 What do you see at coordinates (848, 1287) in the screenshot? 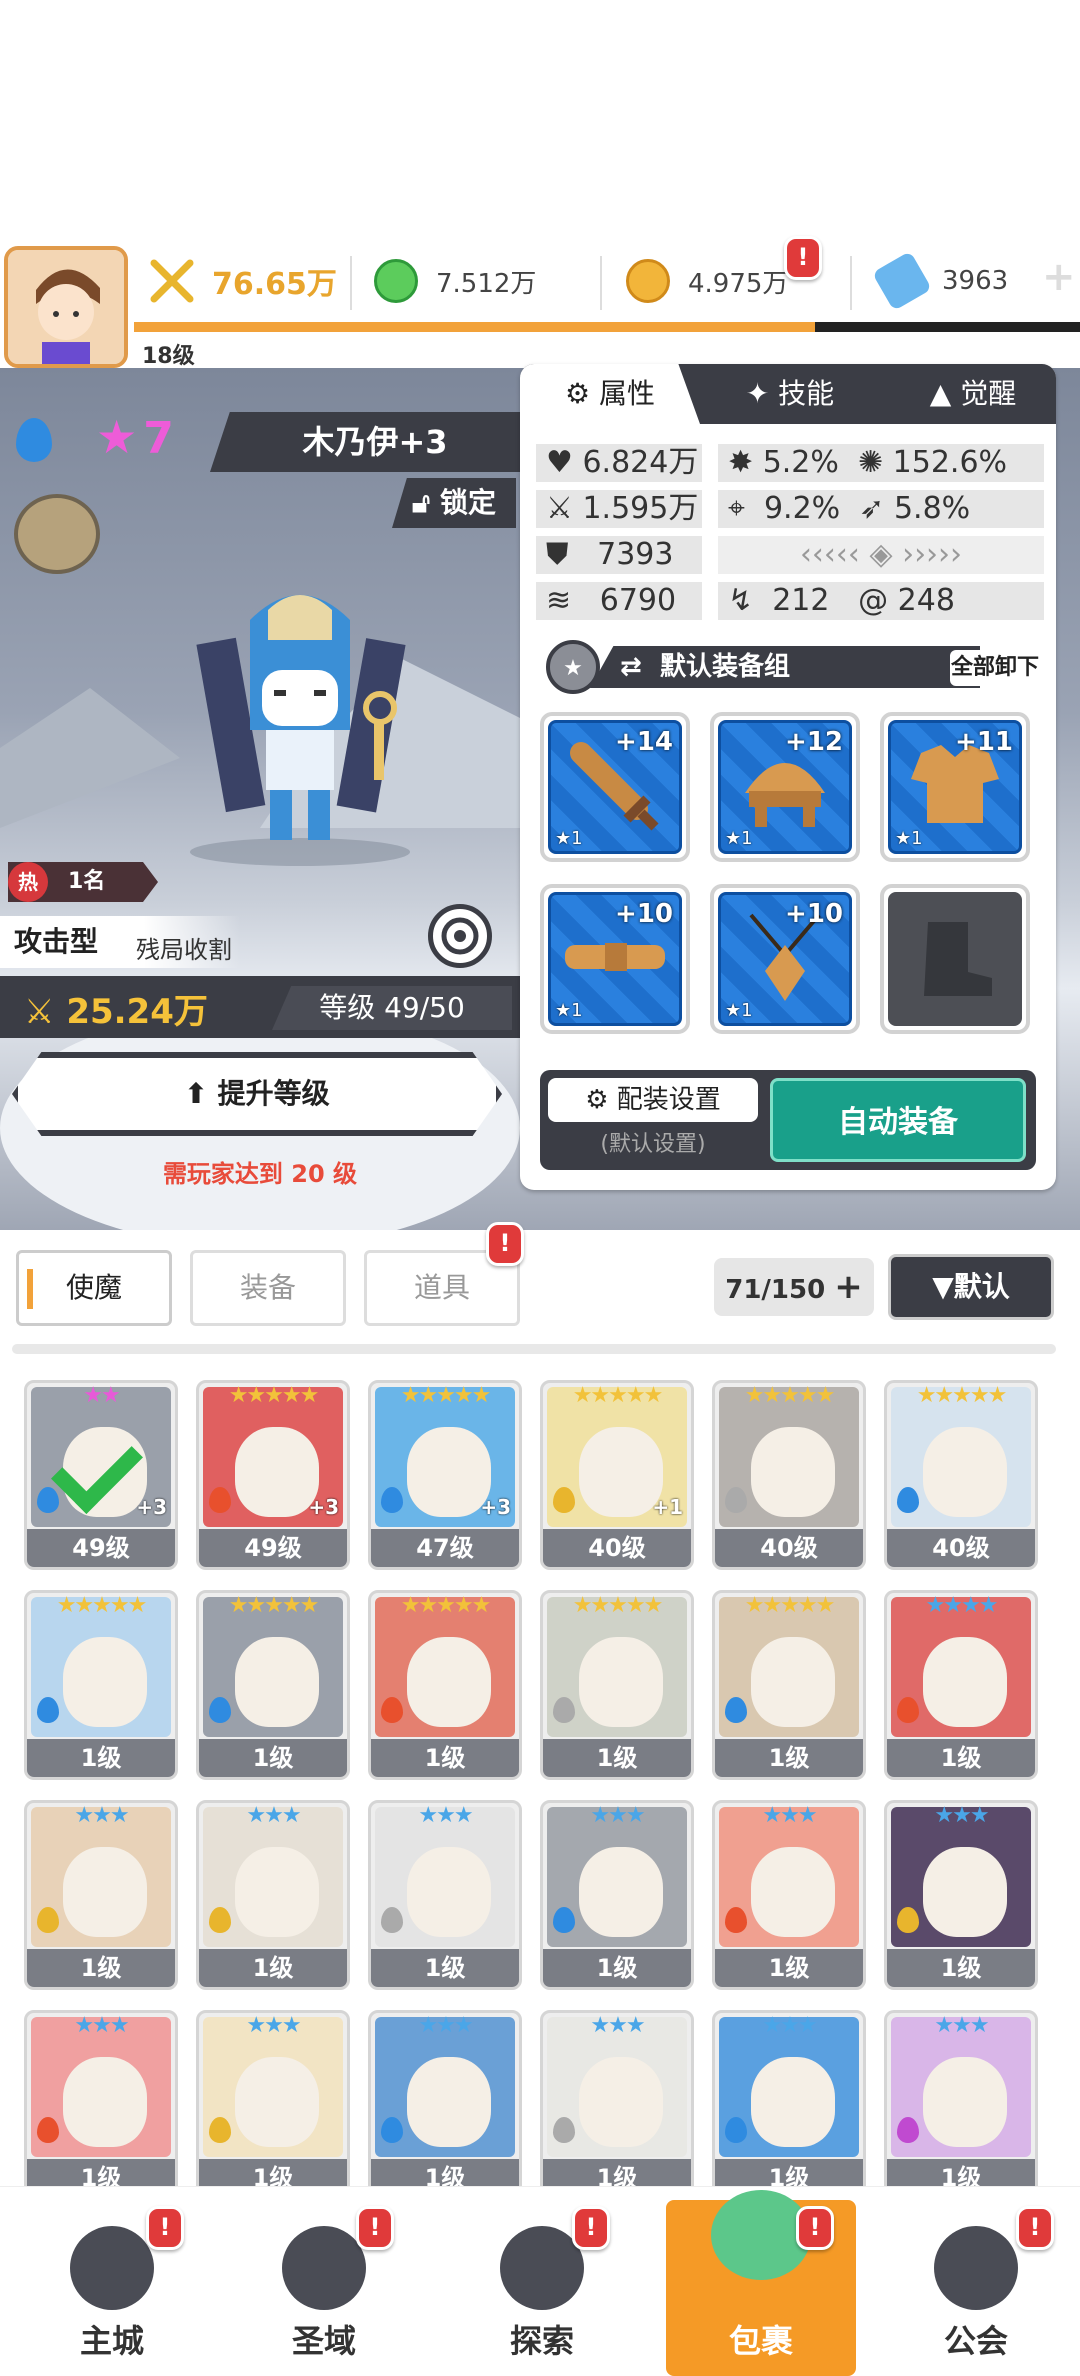
I see `plus-icon: +` at bounding box center [848, 1287].